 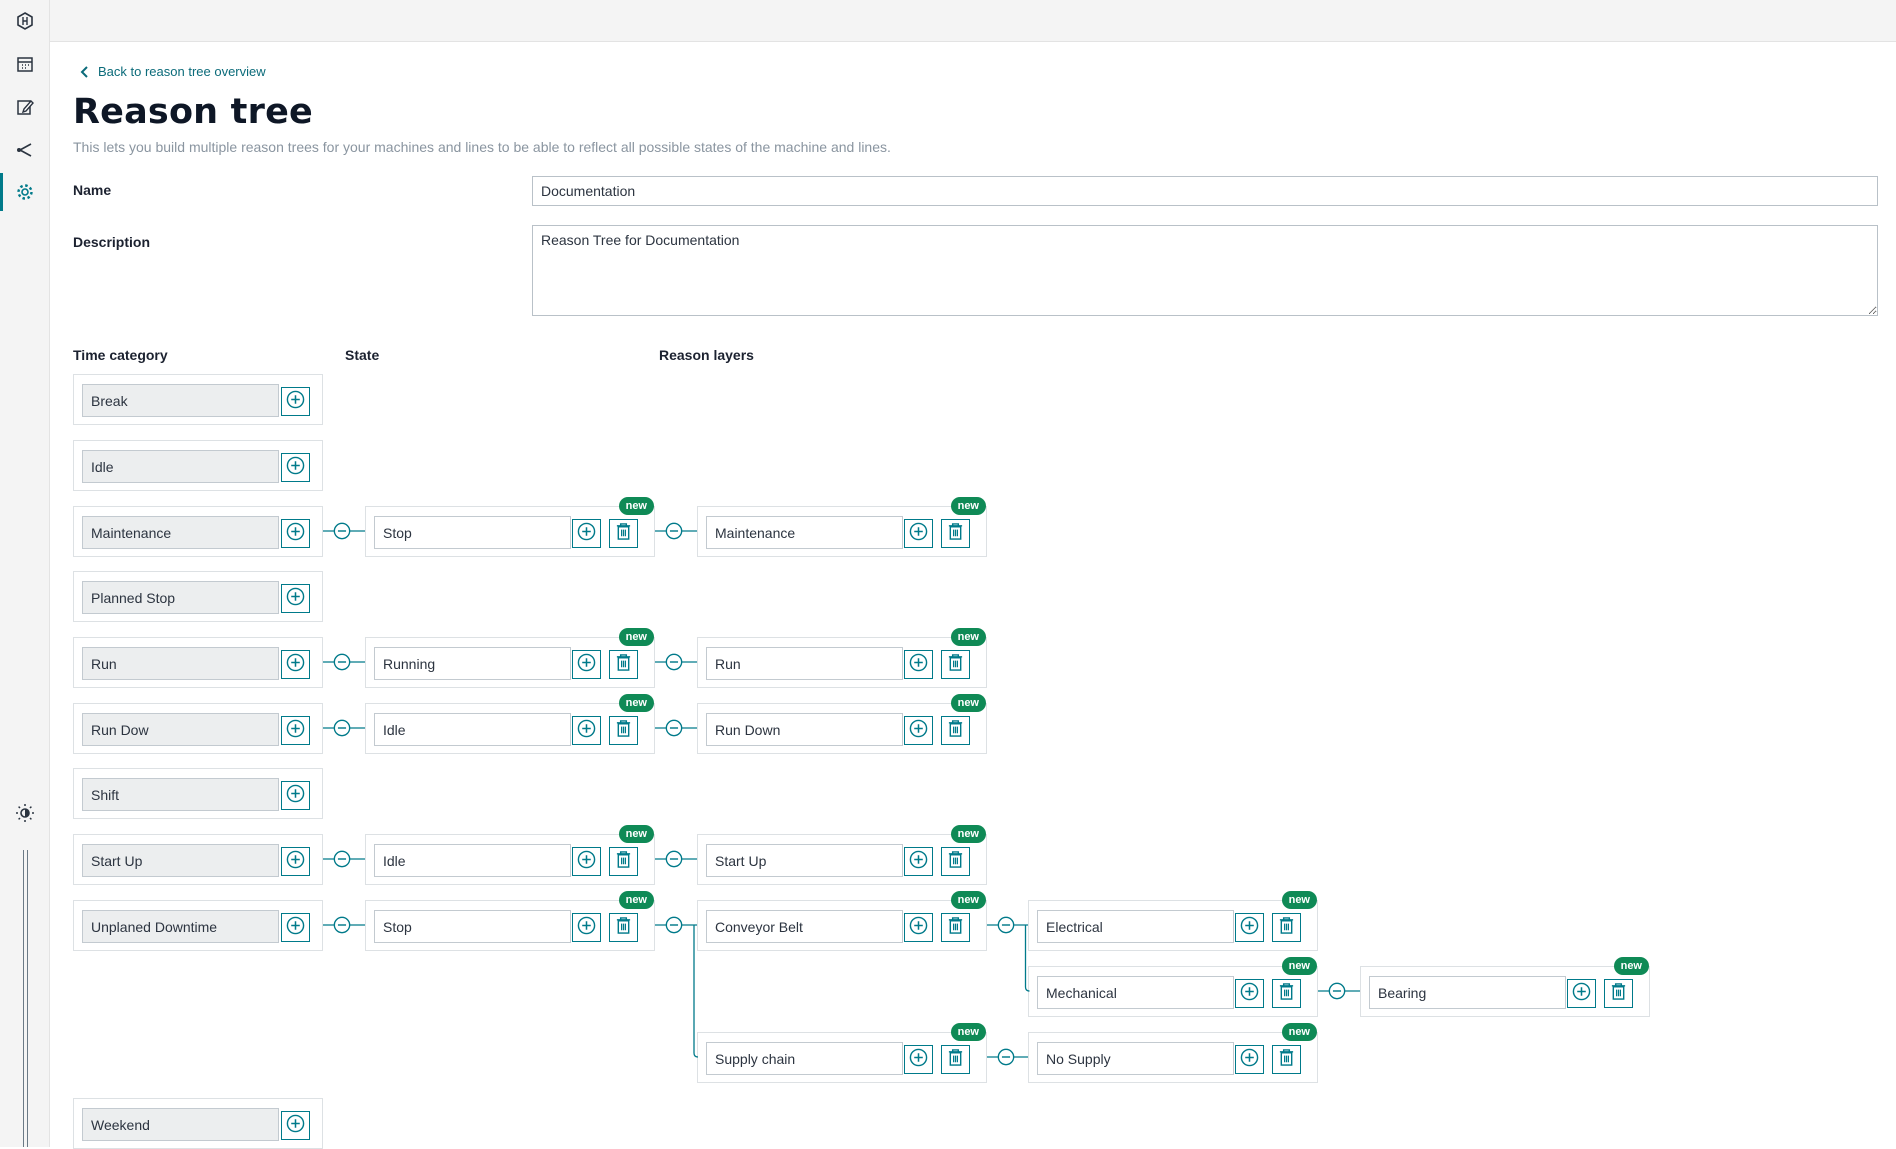 I want to click on app-logo-icon, so click(x=25, y=21).